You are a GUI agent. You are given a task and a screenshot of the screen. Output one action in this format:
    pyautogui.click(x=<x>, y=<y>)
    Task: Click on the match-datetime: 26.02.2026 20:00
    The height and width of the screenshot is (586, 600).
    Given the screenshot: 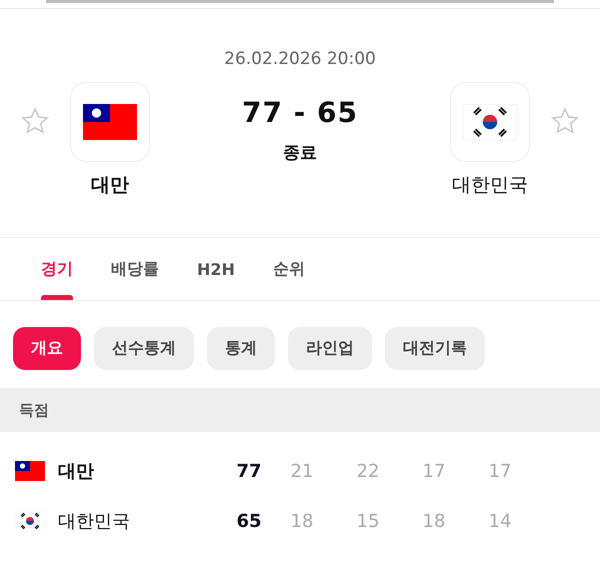 What is the action you would take?
    pyautogui.click(x=300, y=60)
    